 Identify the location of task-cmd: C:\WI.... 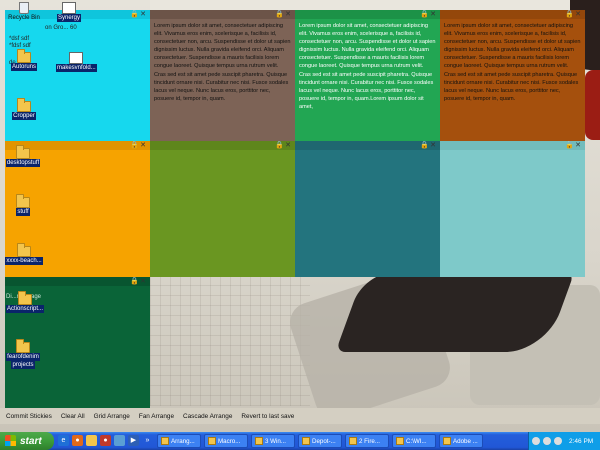
(414, 441).